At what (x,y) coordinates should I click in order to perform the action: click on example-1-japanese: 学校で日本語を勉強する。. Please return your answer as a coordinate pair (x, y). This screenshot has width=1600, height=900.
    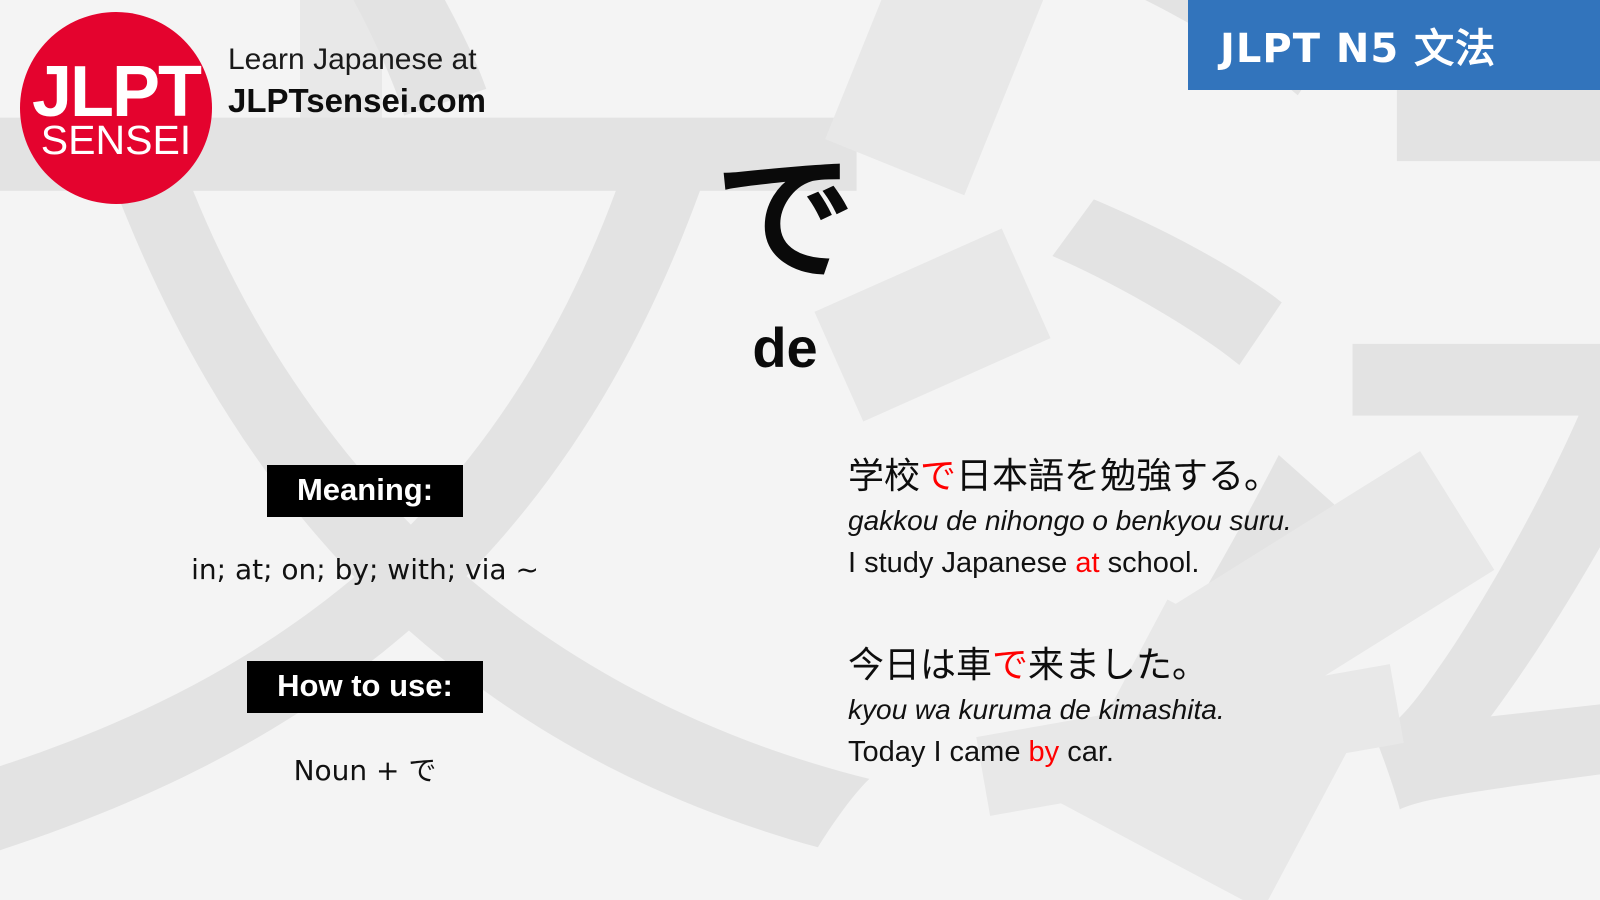
    Looking at the image, I should click on (1208, 477).